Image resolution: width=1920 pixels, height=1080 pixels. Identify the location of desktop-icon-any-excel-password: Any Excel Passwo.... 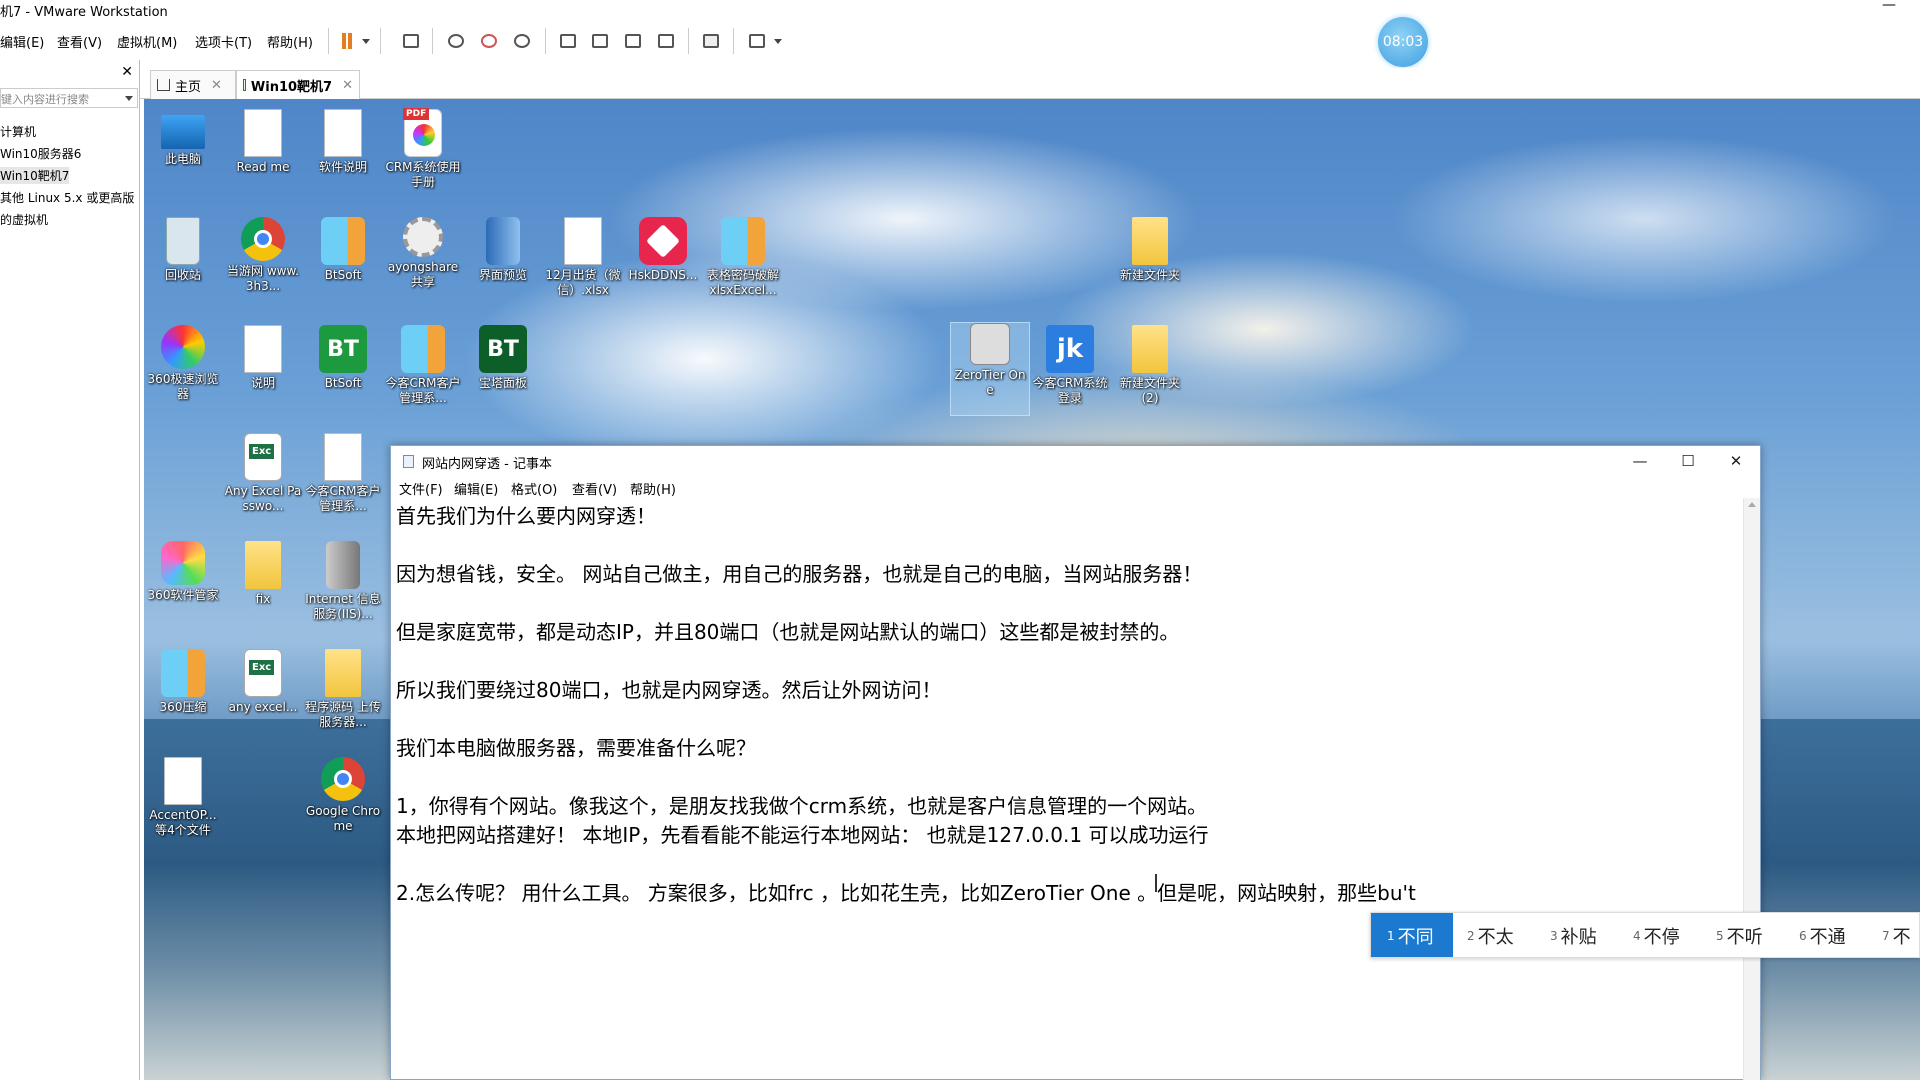
(263, 473).